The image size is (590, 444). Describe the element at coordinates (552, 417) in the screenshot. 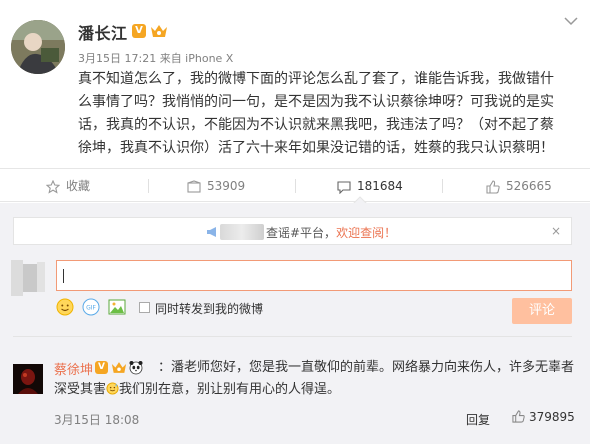

I see `comment-like-count: 379895` at that location.